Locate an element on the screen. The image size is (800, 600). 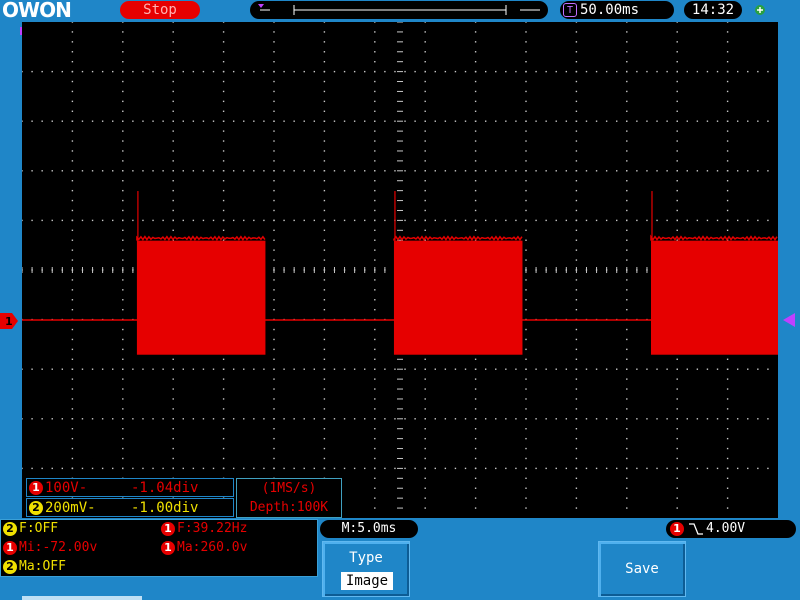
trigger-position-icon is located at coordinates (261, 6).